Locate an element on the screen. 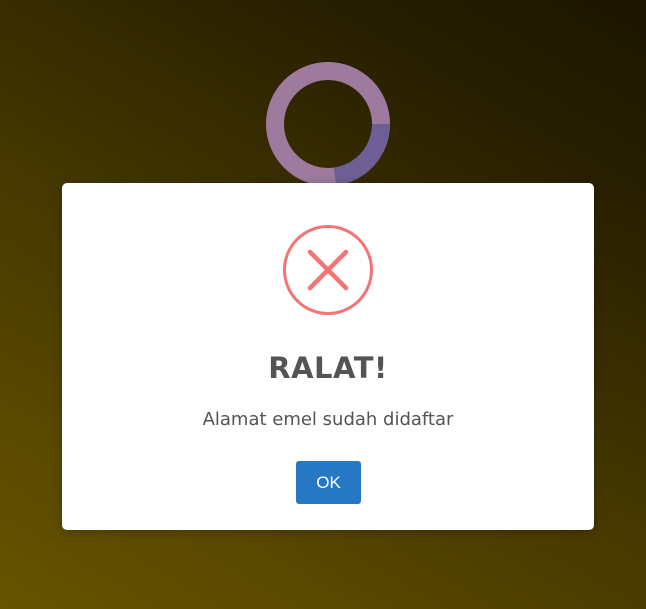 The width and height of the screenshot is (646, 609). error-x-circle-icon is located at coordinates (328, 270).